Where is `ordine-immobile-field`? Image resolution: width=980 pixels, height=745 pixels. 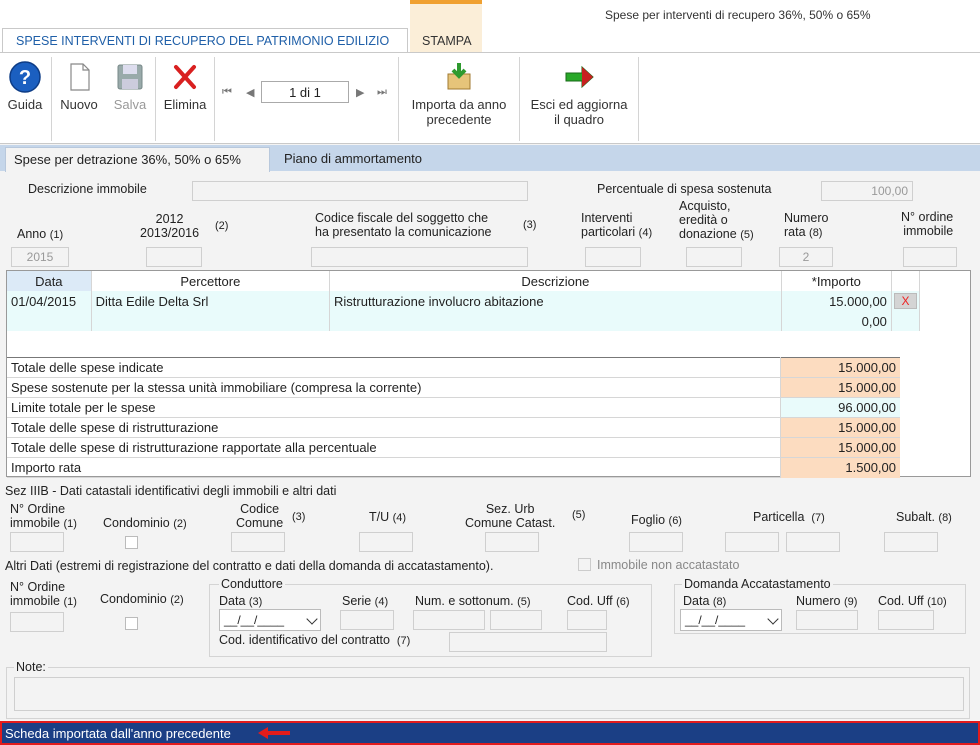 ordine-immobile-field is located at coordinates (930, 257).